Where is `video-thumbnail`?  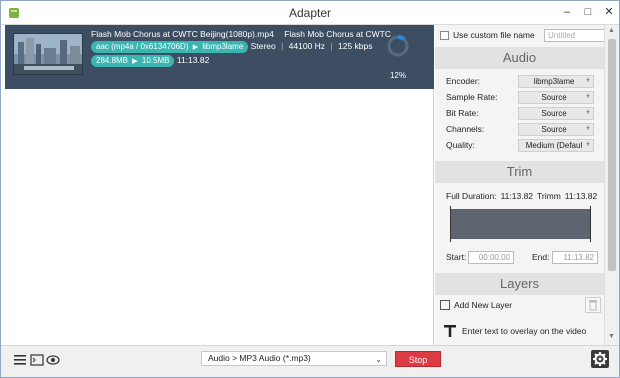 video-thumbnail is located at coordinates (48, 54).